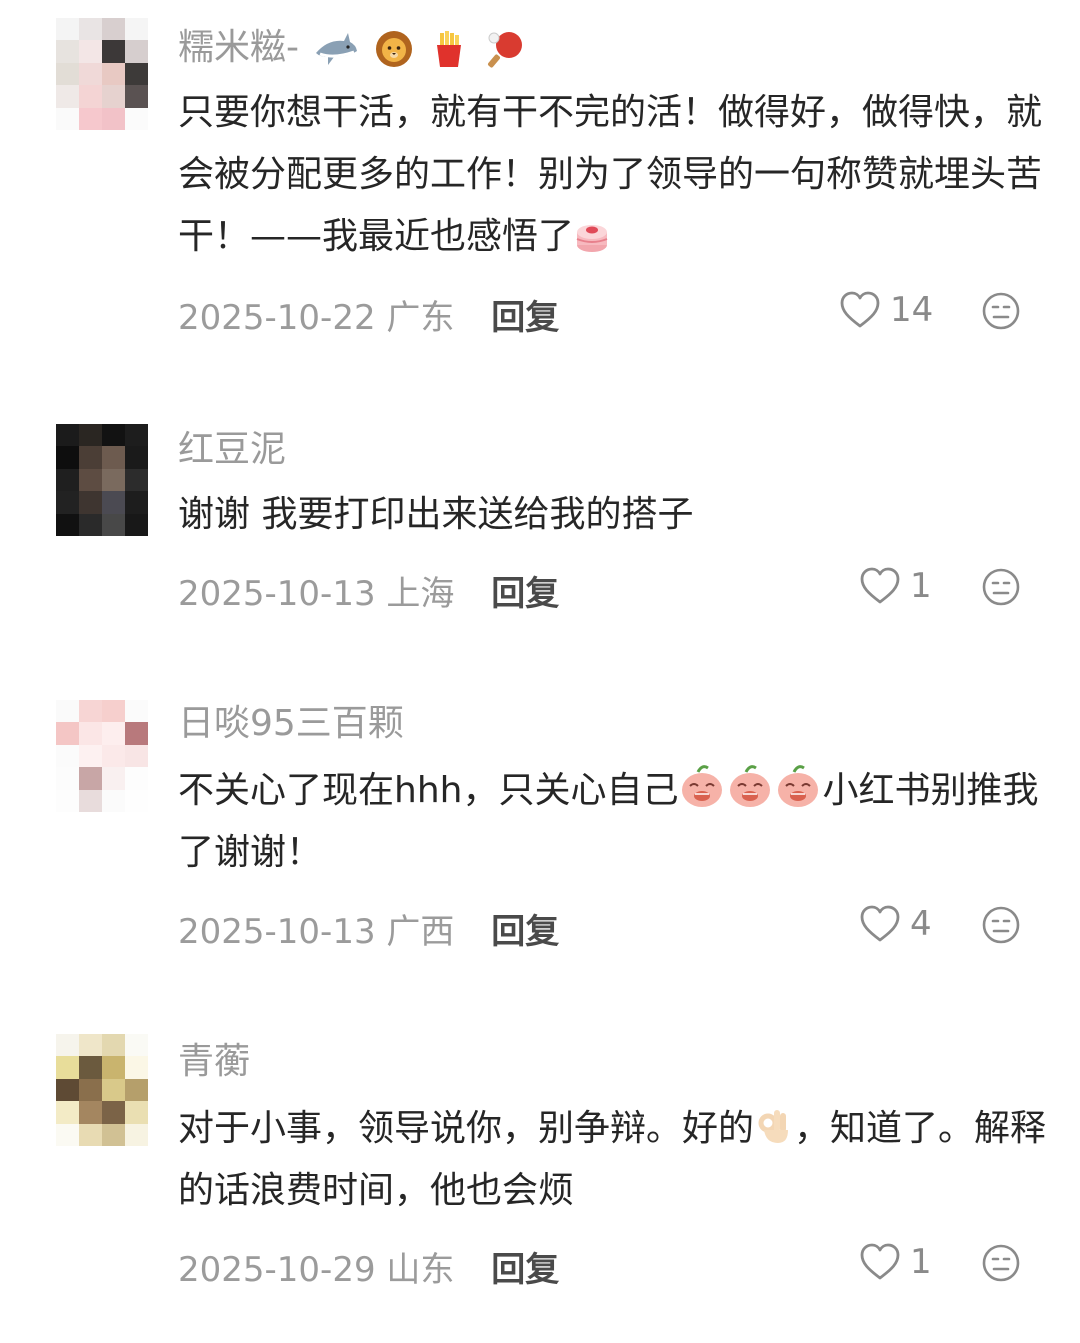 The image size is (1080, 1343). Describe the element at coordinates (449, 49) in the screenshot. I see `fries-emoji-icon` at that location.